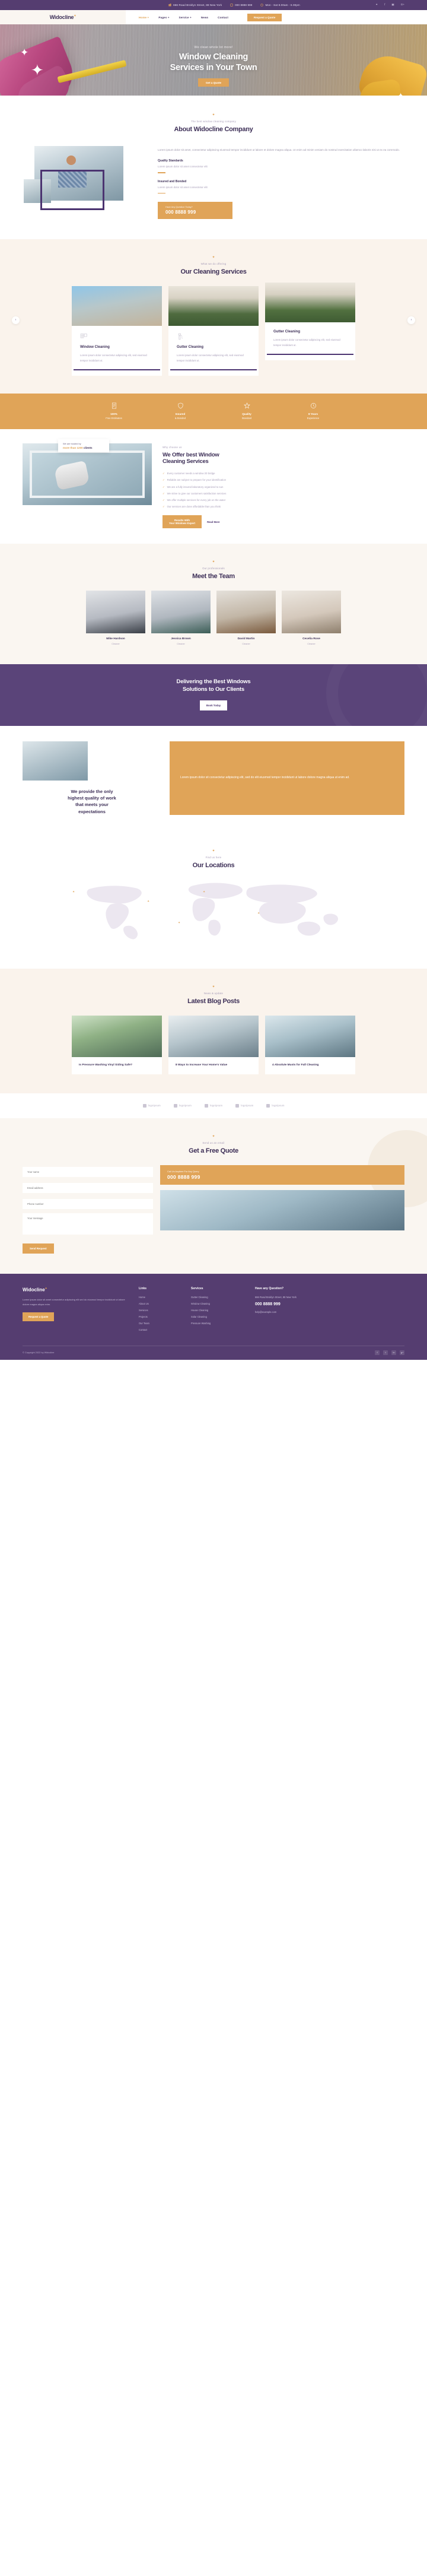 The image size is (427, 2576). What do you see at coordinates (88, 1203) in the screenshot?
I see `phone-field` at bounding box center [88, 1203].